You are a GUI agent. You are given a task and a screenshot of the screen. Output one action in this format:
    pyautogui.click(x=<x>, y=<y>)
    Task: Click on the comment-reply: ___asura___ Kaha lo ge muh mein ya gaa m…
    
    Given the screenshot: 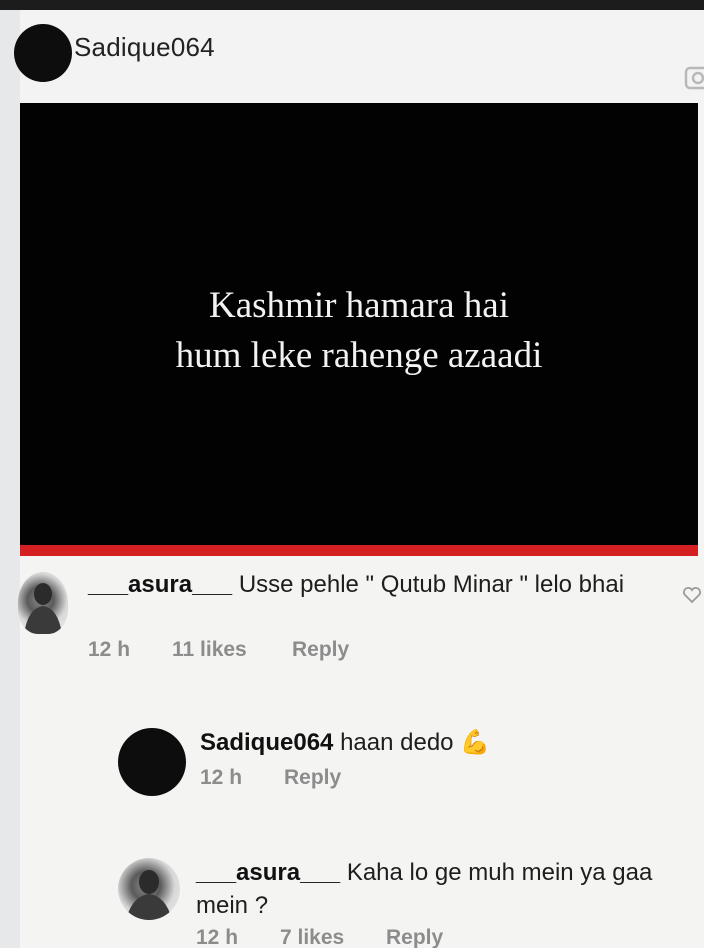 What is the action you would take?
    pyautogui.click(x=352, y=899)
    